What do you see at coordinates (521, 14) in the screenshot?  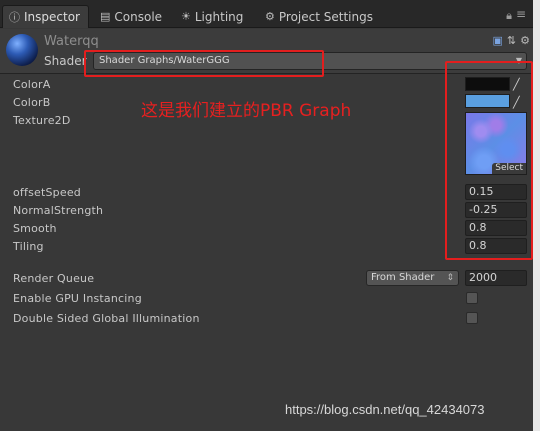 I see `menu-icon: ≡` at bounding box center [521, 14].